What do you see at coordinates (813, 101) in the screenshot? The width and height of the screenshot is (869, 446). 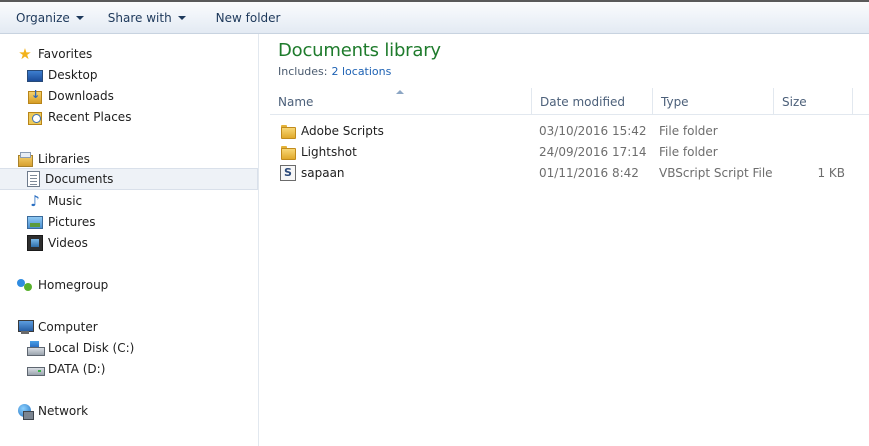 I see `column-header-size: Size` at bounding box center [813, 101].